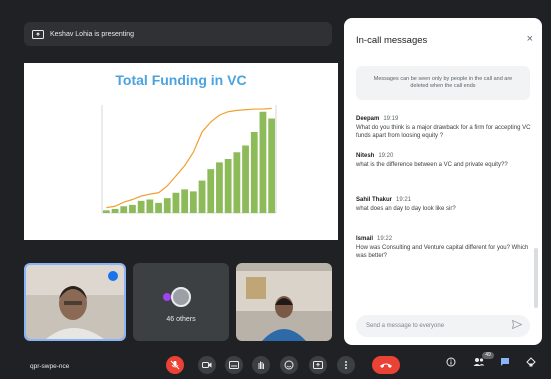  I want to click on message-sender: Sahil Thakur, so click(374, 200).